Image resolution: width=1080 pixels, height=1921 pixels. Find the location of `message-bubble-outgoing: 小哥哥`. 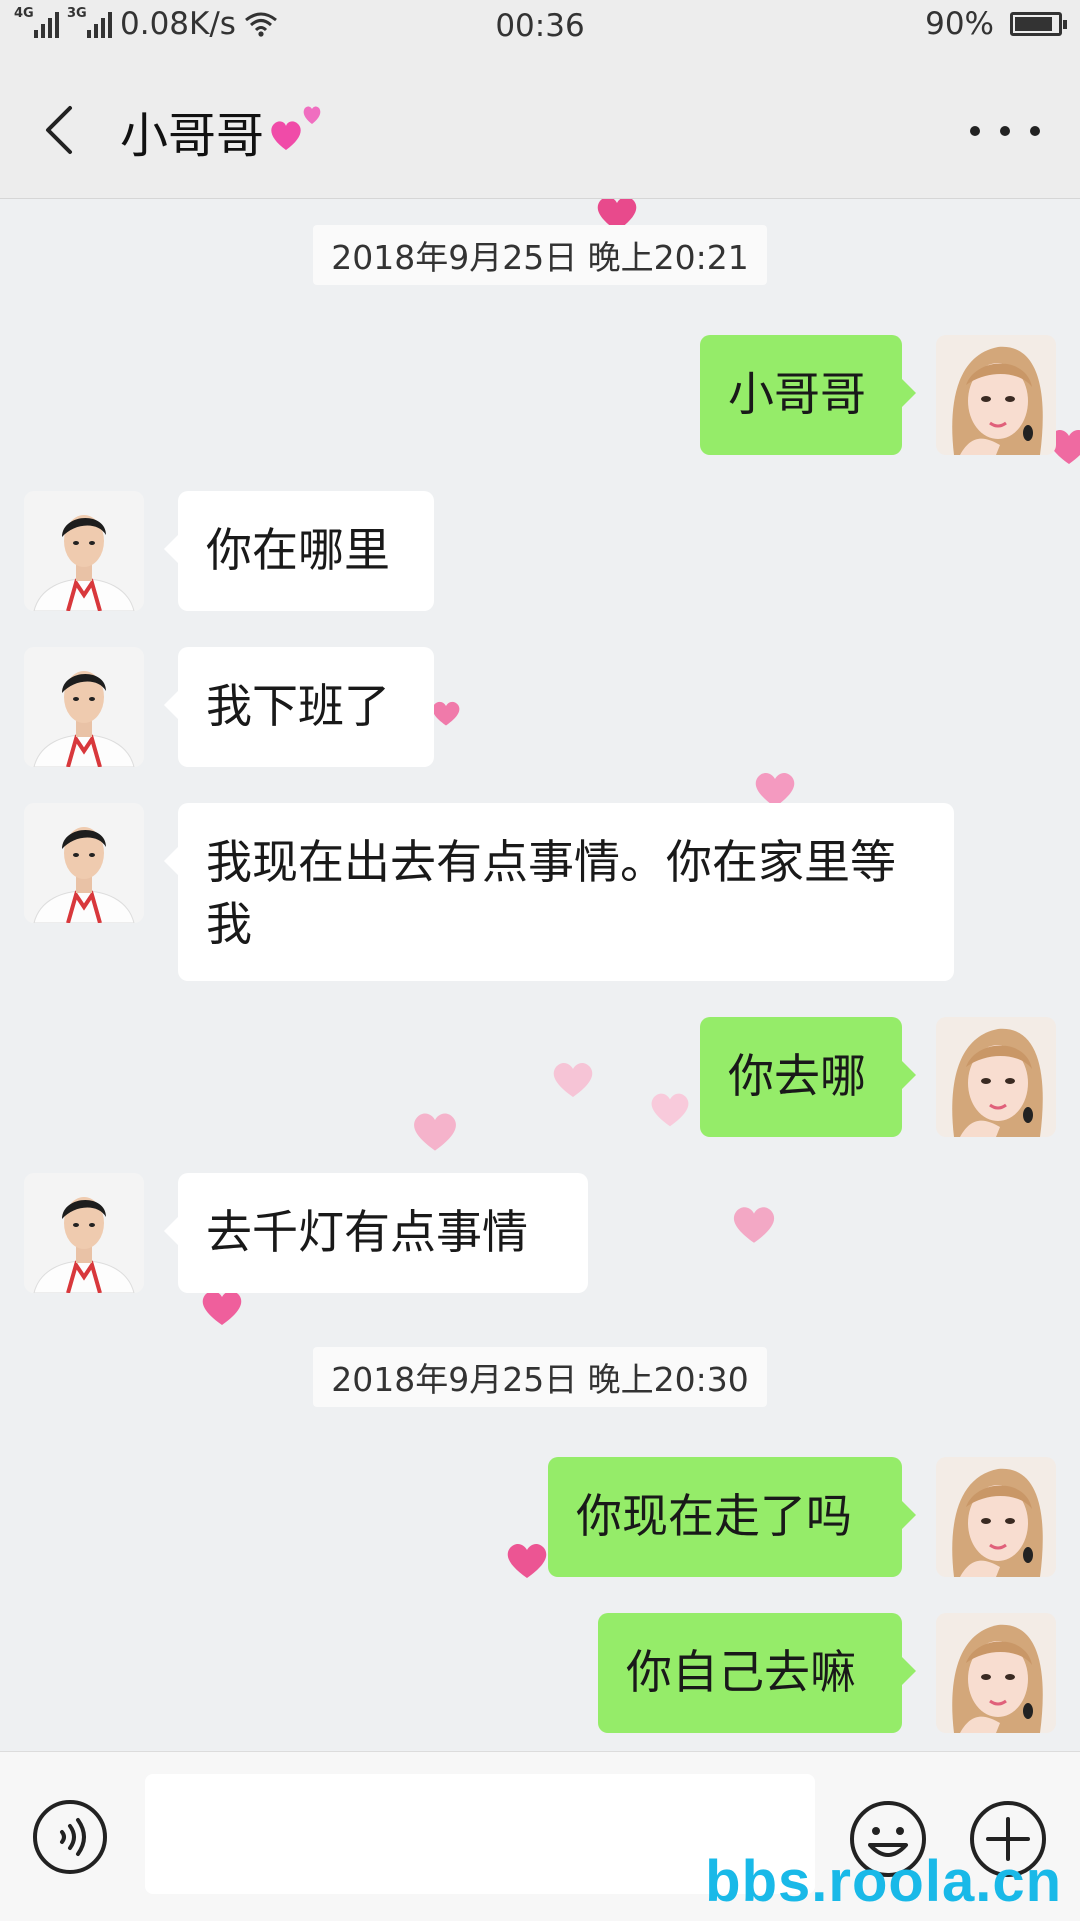

message-bubble-outgoing: 小哥哥 is located at coordinates (808, 395).